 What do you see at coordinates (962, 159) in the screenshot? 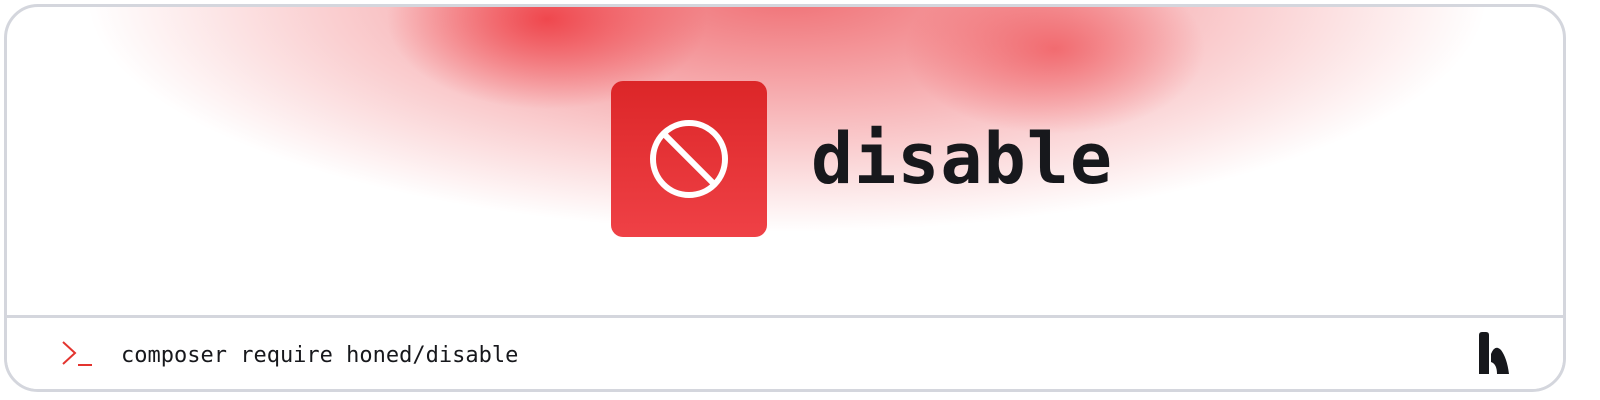
I see `package-name: disable` at bounding box center [962, 159].